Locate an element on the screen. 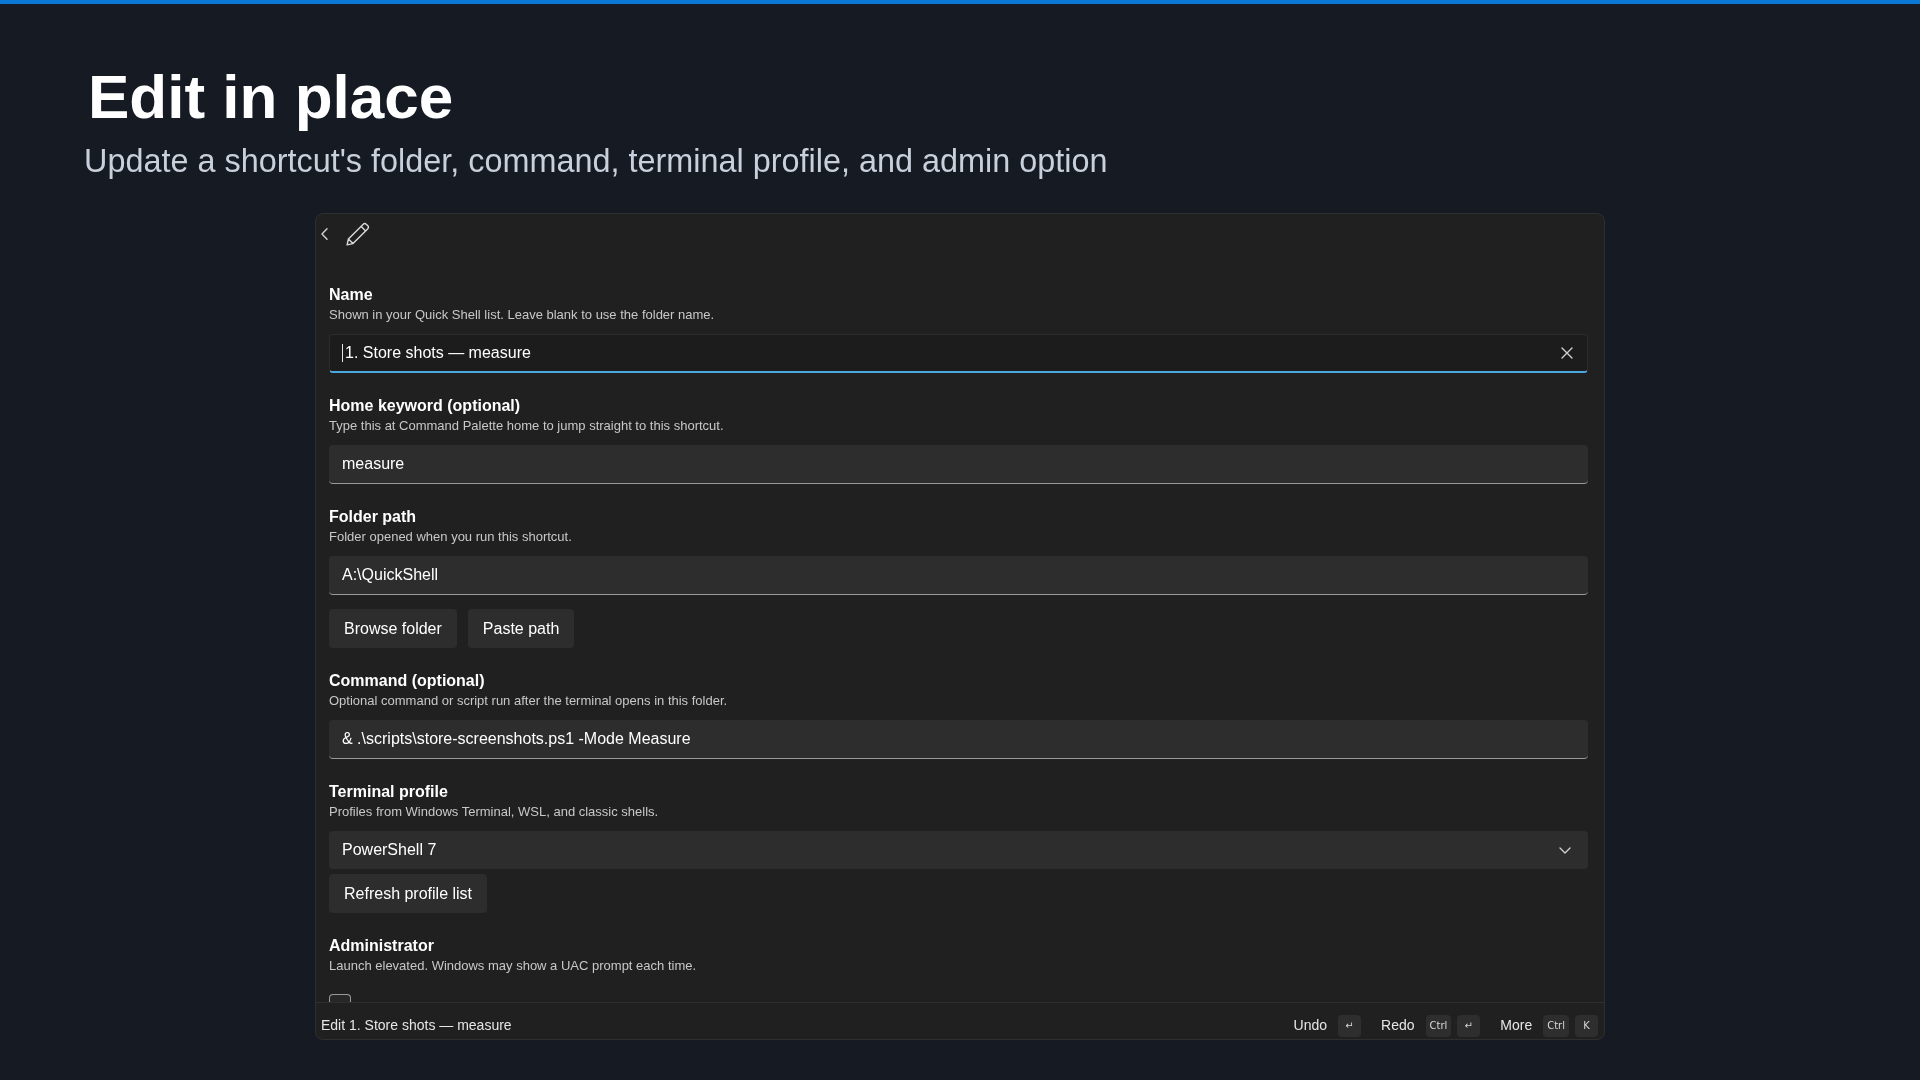  field-label: Administrator is located at coordinates (381, 946).